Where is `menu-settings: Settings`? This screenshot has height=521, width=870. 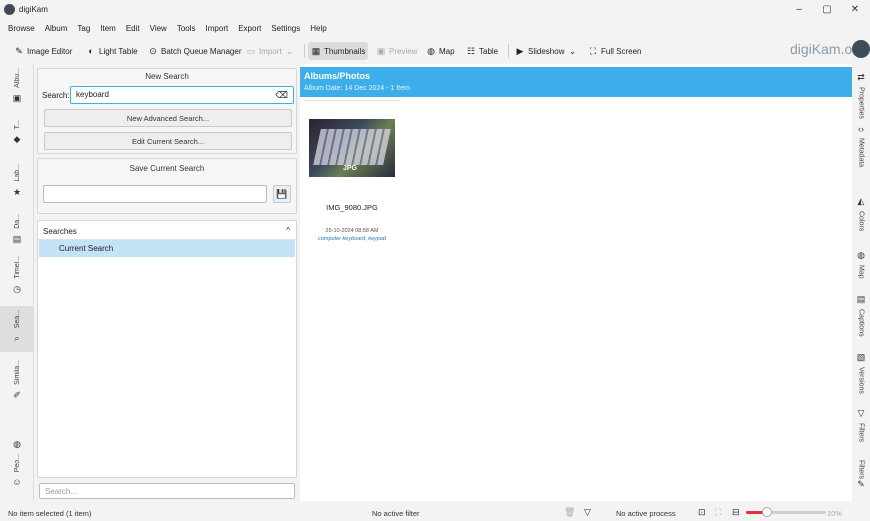 menu-settings: Settings is located at coordinates (285, 29).